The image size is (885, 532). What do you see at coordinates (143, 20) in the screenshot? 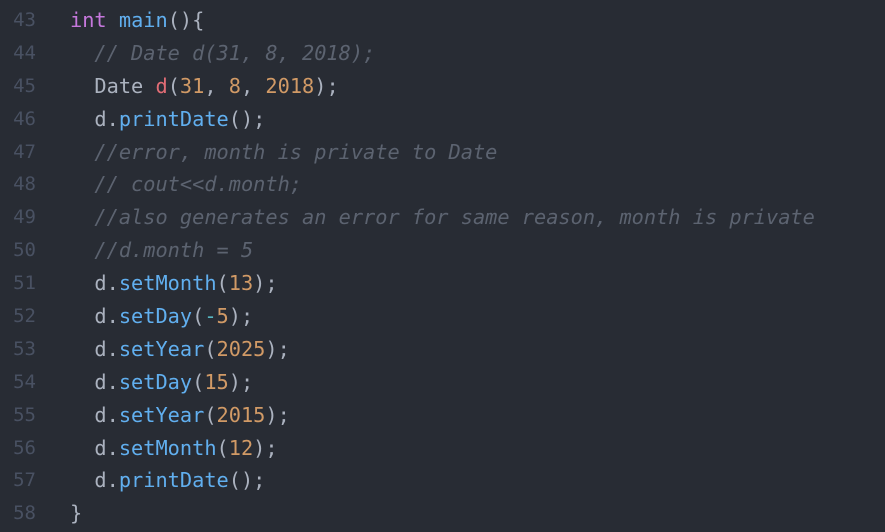
I see `code-token: main` at bounding box center [143, 20].